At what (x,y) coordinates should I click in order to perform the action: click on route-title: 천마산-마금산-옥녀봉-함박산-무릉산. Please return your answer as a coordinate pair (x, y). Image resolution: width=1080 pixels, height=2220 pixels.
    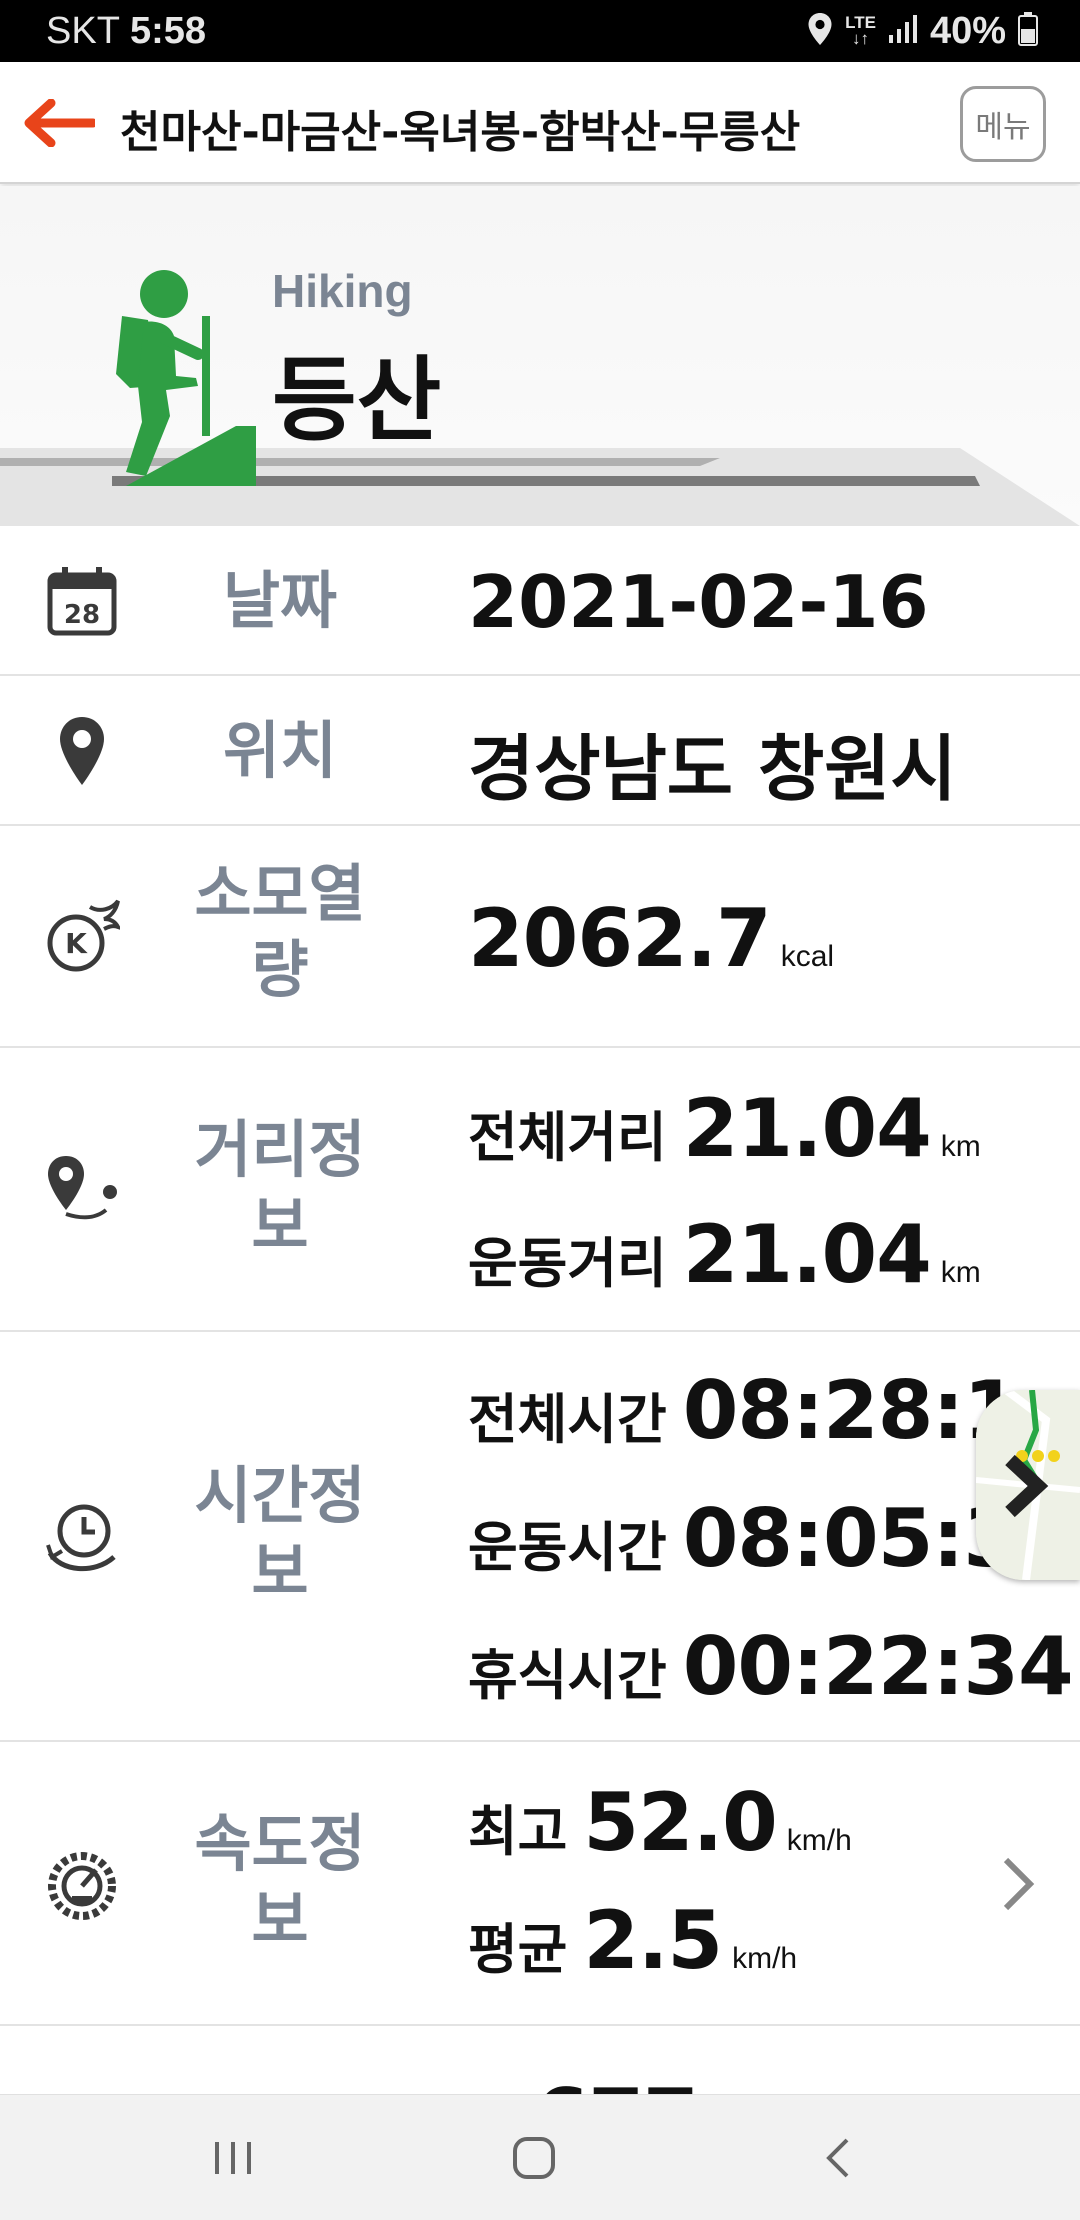
    Looking at the image, I should click on (460, 132).